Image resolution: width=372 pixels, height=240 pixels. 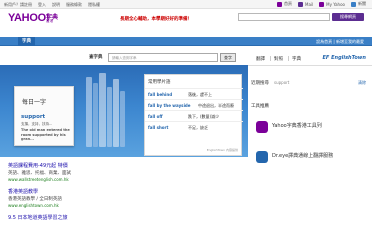 I want to click on search-label: 查字典, so click(x=96, y=57).